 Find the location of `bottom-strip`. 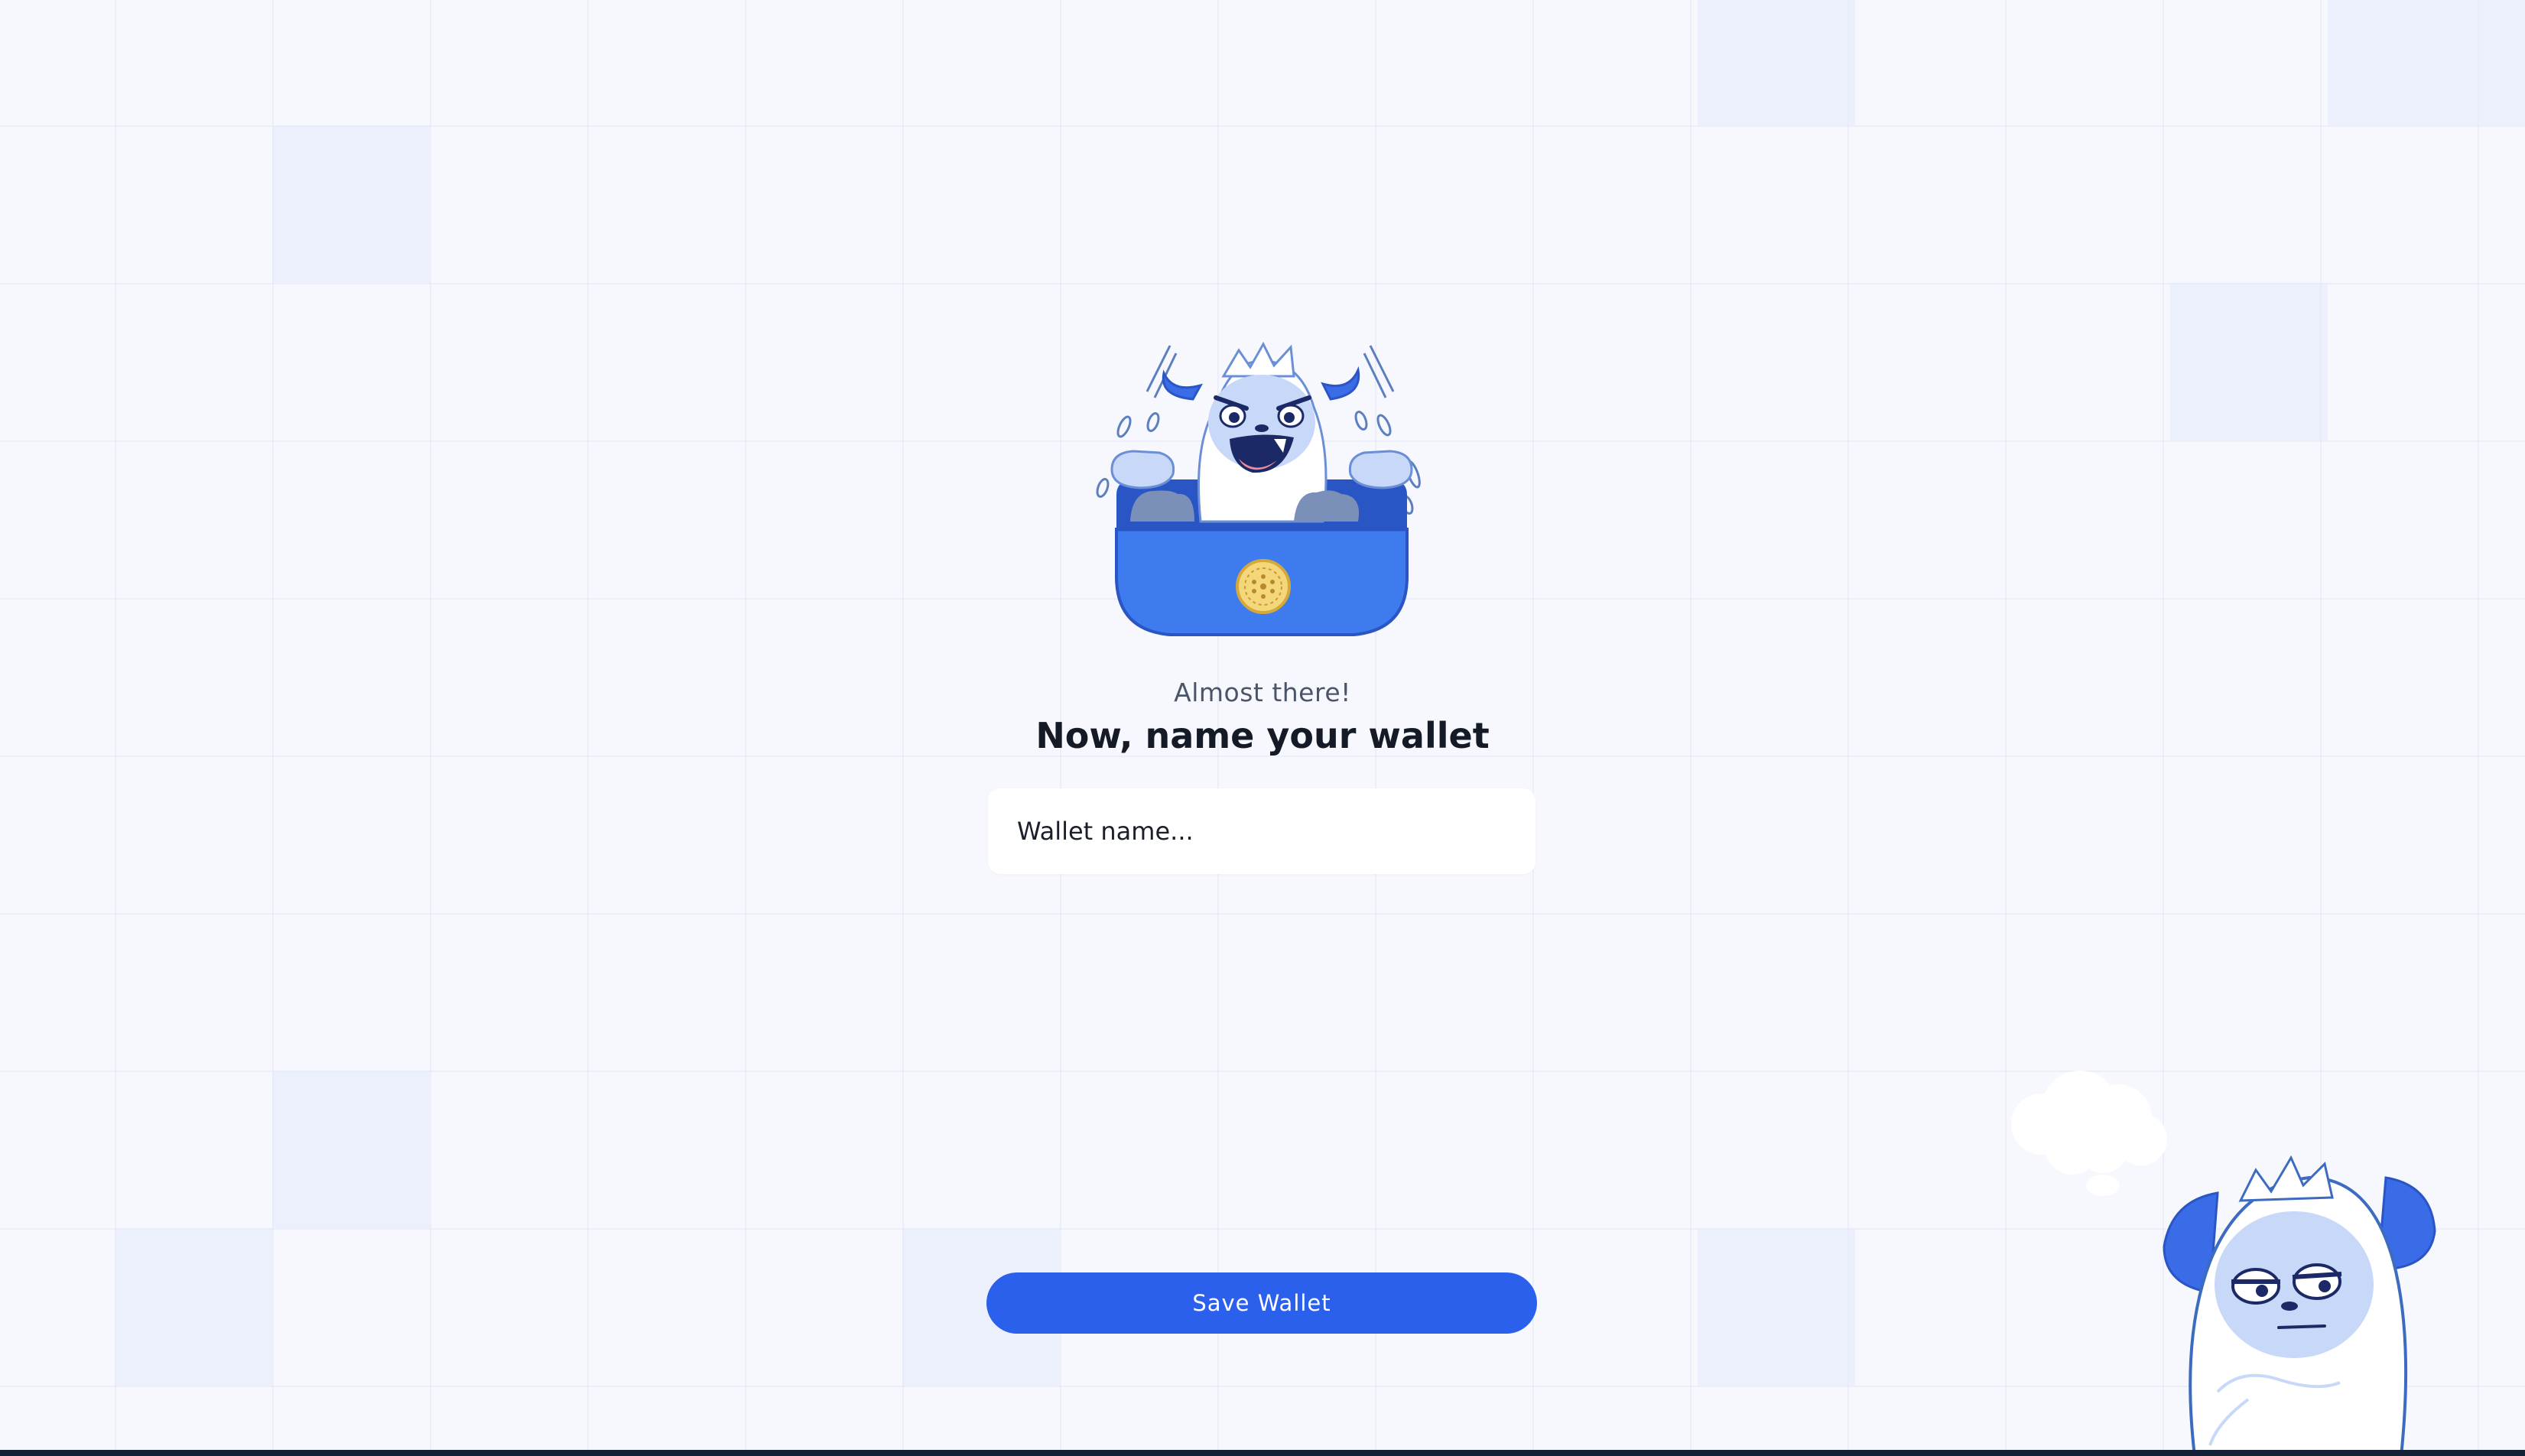

bottom-strip is located at coordinates (1262, 1453).